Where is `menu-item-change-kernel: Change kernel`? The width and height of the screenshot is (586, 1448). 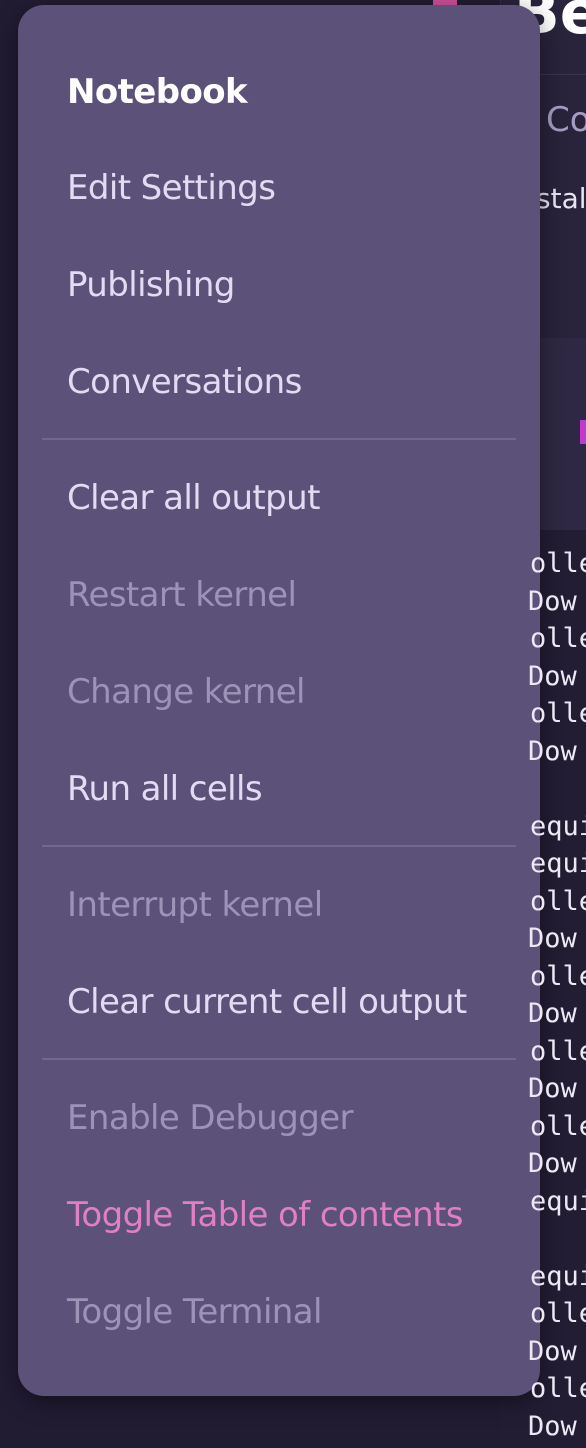
menu-item-change-kernel: Change kernel is located at coordinates (186, 692).